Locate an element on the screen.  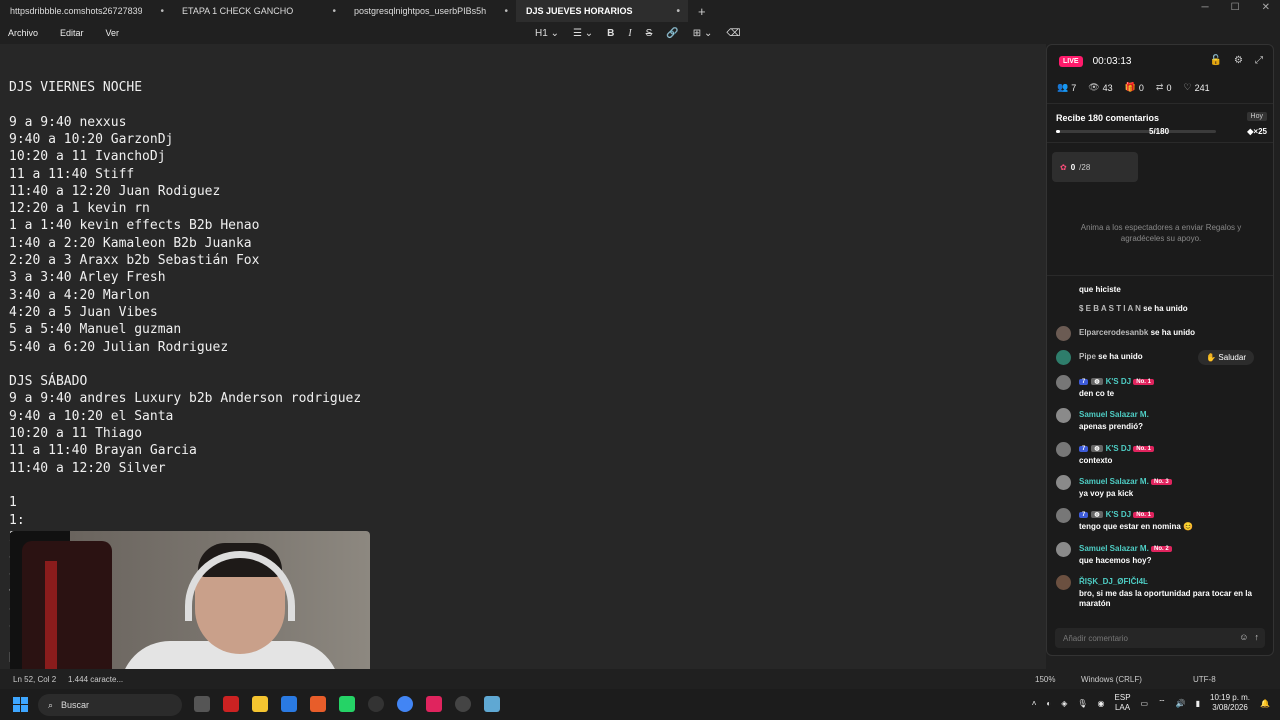
taskbar-search: ⌕ Buscar is located at coordinates (110, 705).